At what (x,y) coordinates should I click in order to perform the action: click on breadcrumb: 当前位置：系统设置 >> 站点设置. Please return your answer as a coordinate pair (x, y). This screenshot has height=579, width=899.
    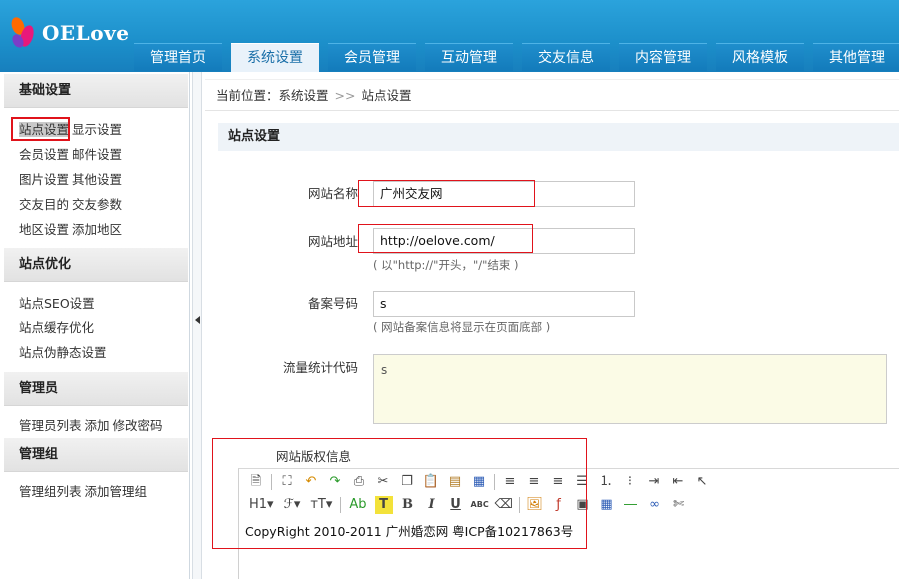
    Looking at the image, I should click on (552, 95).